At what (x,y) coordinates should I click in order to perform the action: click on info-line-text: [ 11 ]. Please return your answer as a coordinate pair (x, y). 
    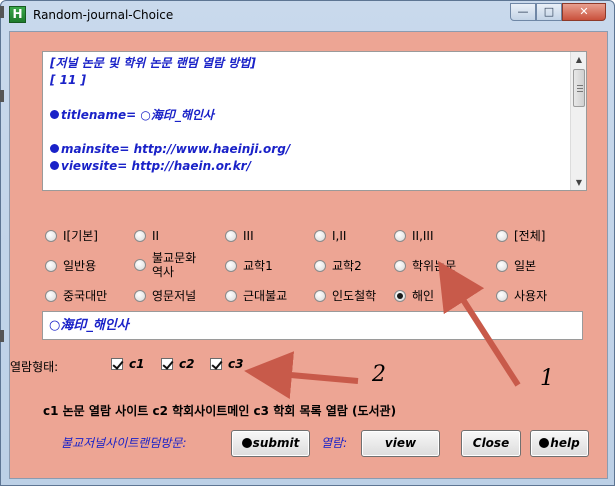
    Looking at the image, I should click on (68, 80).